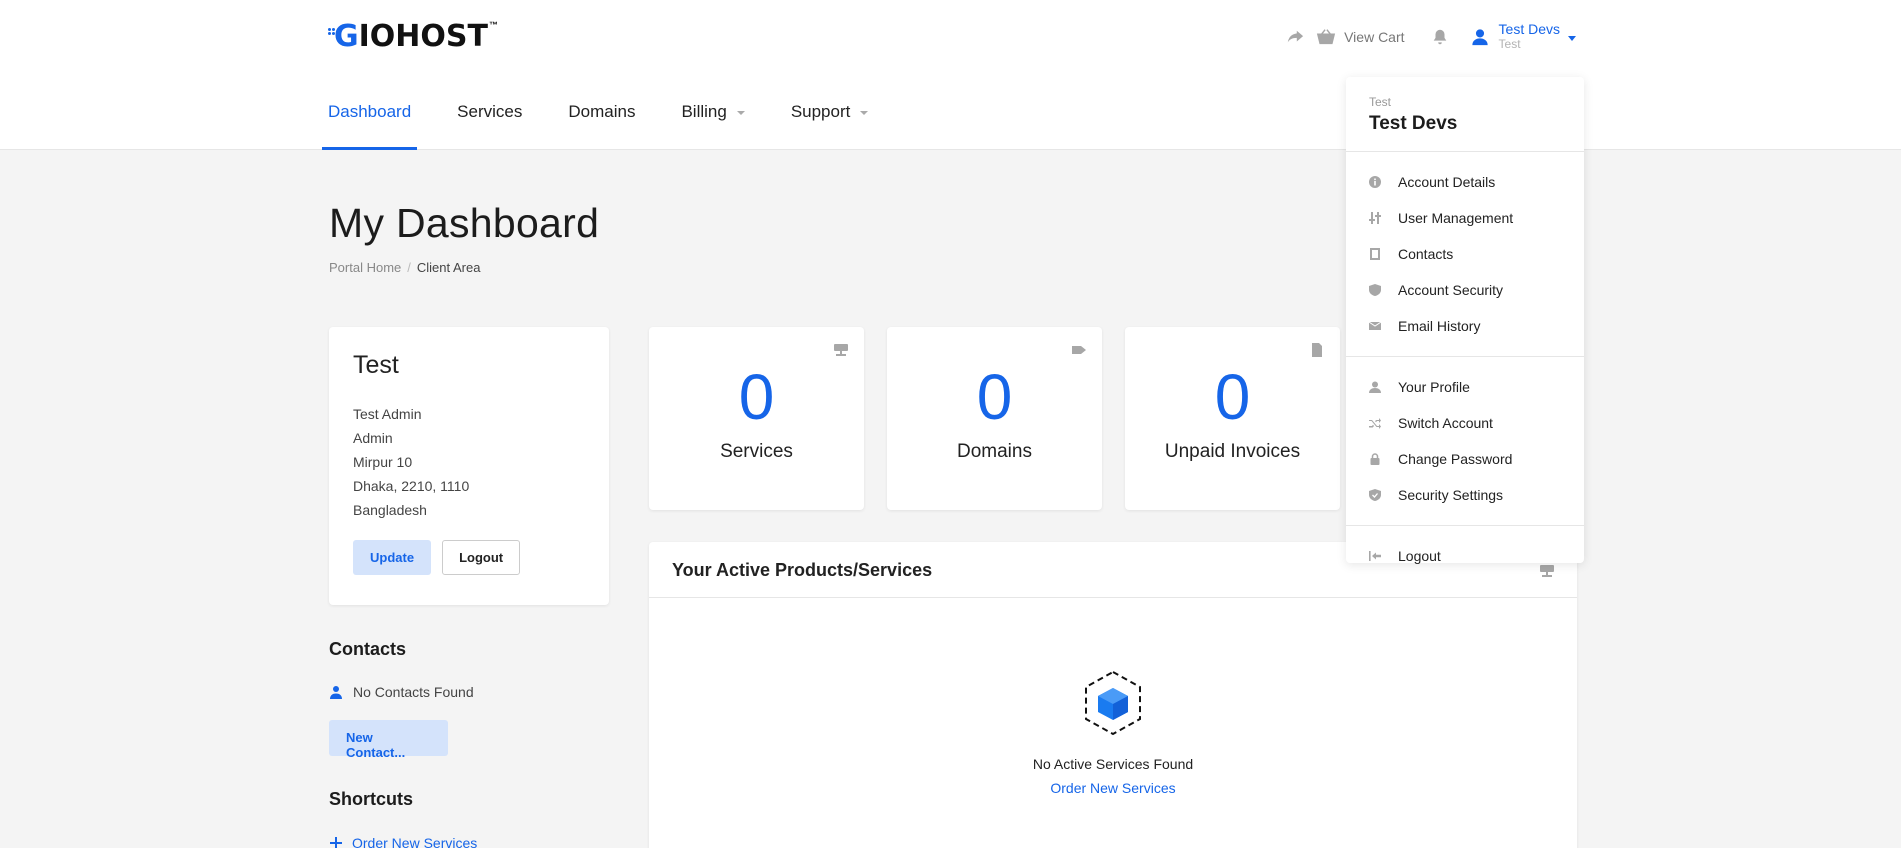 This screenshot has height=848, width=1901. I want to click on menu-email-history: Email History, so click(1465, 326).